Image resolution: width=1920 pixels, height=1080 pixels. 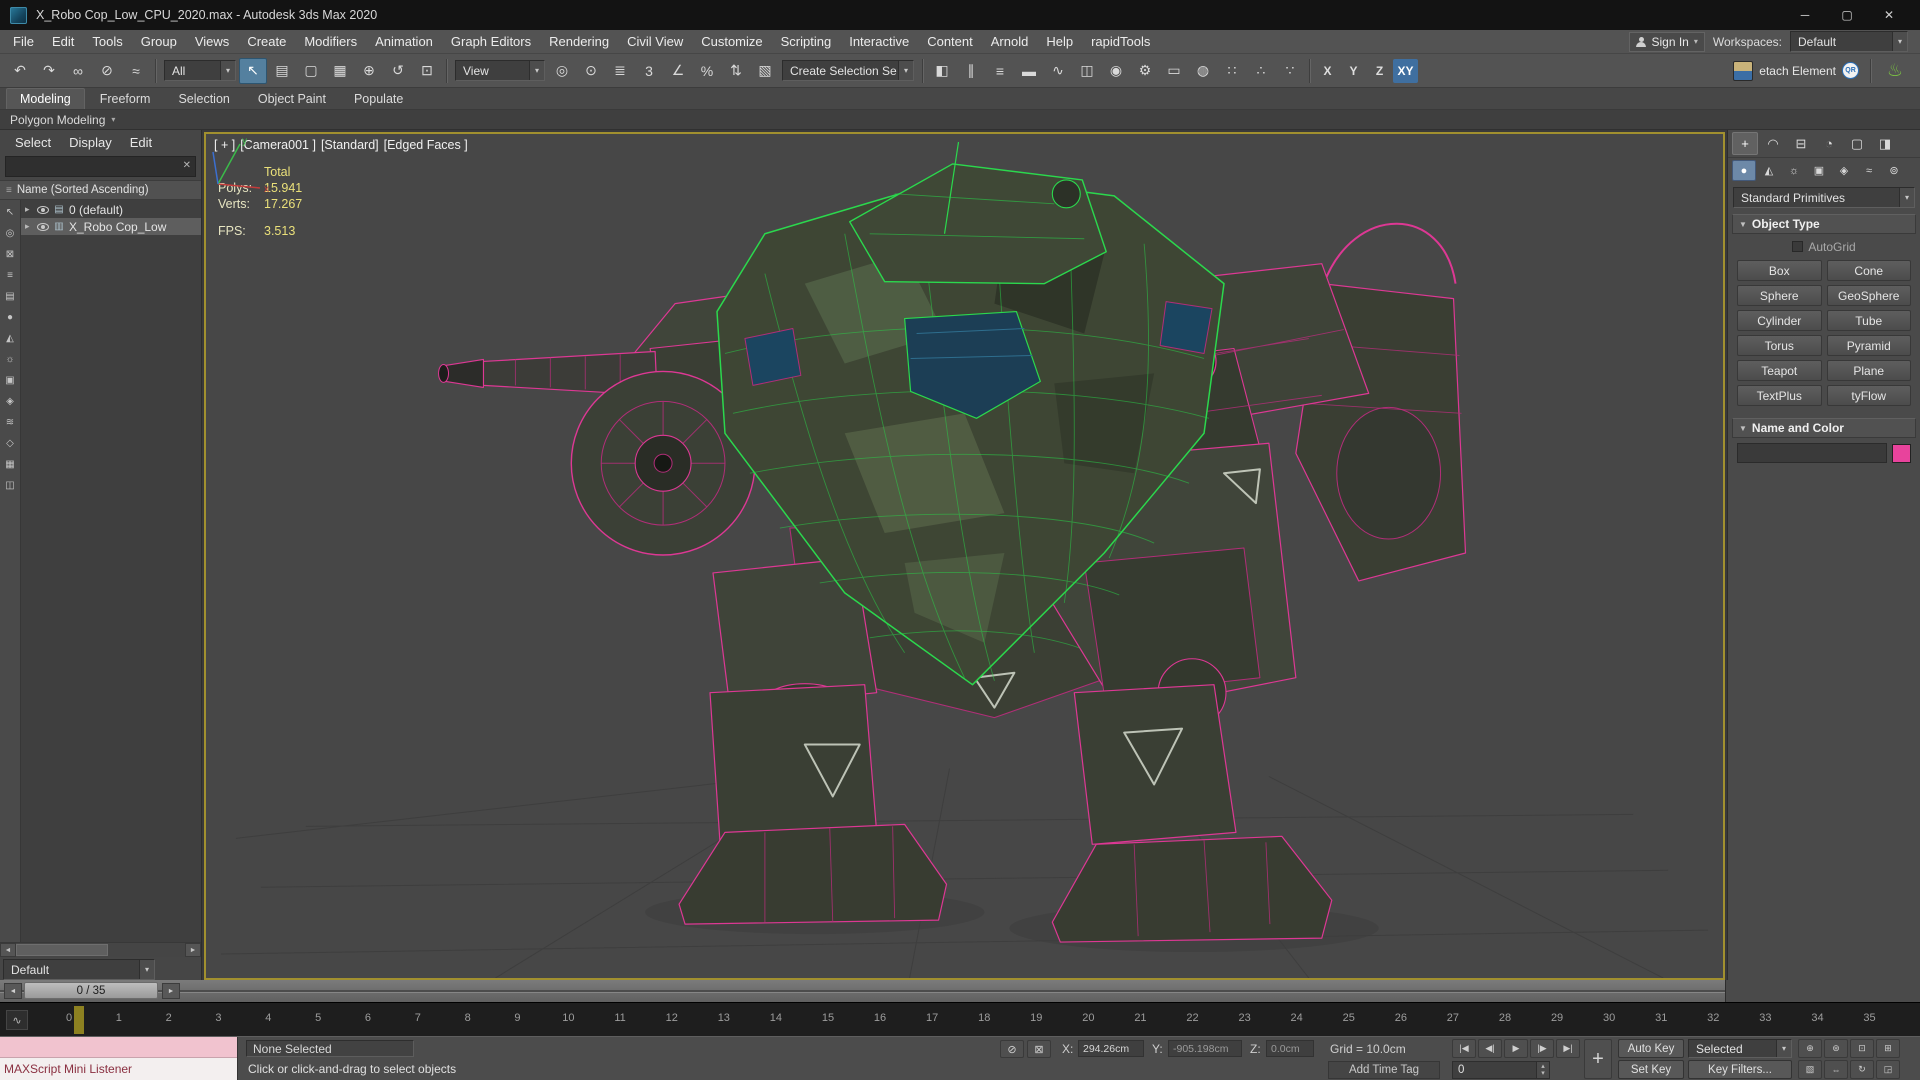 What do you see at coordinates (200, 70) in the screenshot?
I see `selection-filter-dropdown: All ▾` at bounding box center [200, 70].